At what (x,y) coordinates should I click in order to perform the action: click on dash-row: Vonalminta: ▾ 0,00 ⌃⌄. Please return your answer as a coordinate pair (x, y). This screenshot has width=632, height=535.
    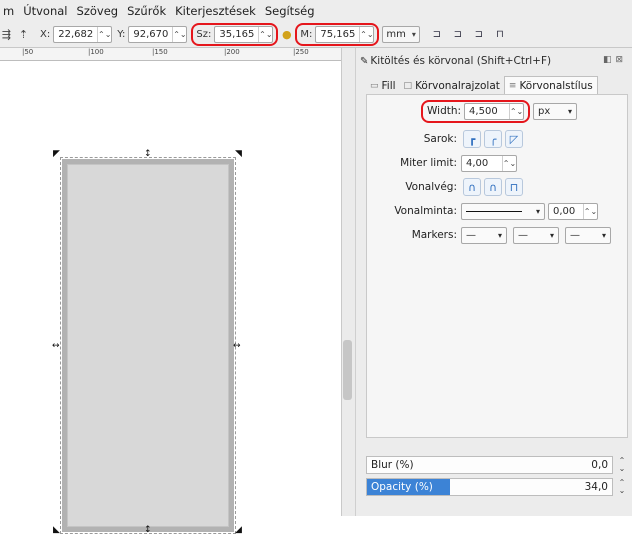
    Looking at the image, I should click on (498, 211).